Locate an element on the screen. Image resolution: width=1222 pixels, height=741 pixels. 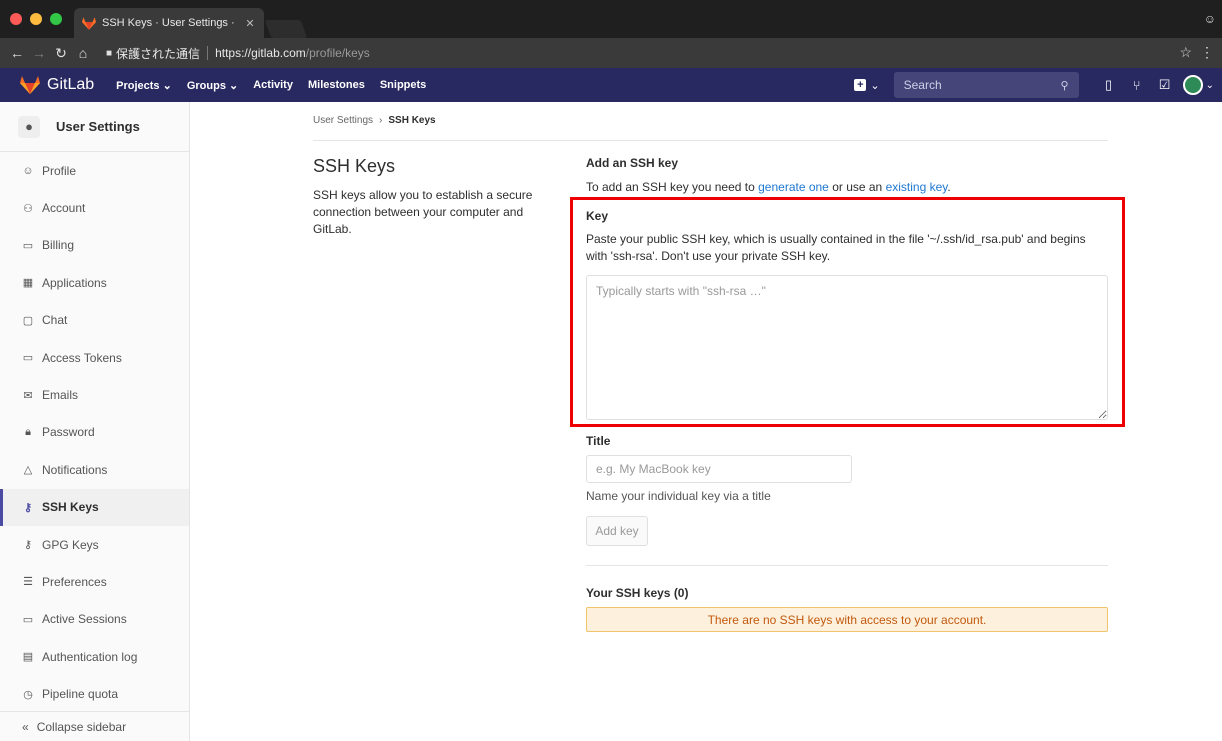
sidebar-item-account: ⚇ Account is located at coordinates (94, 207).